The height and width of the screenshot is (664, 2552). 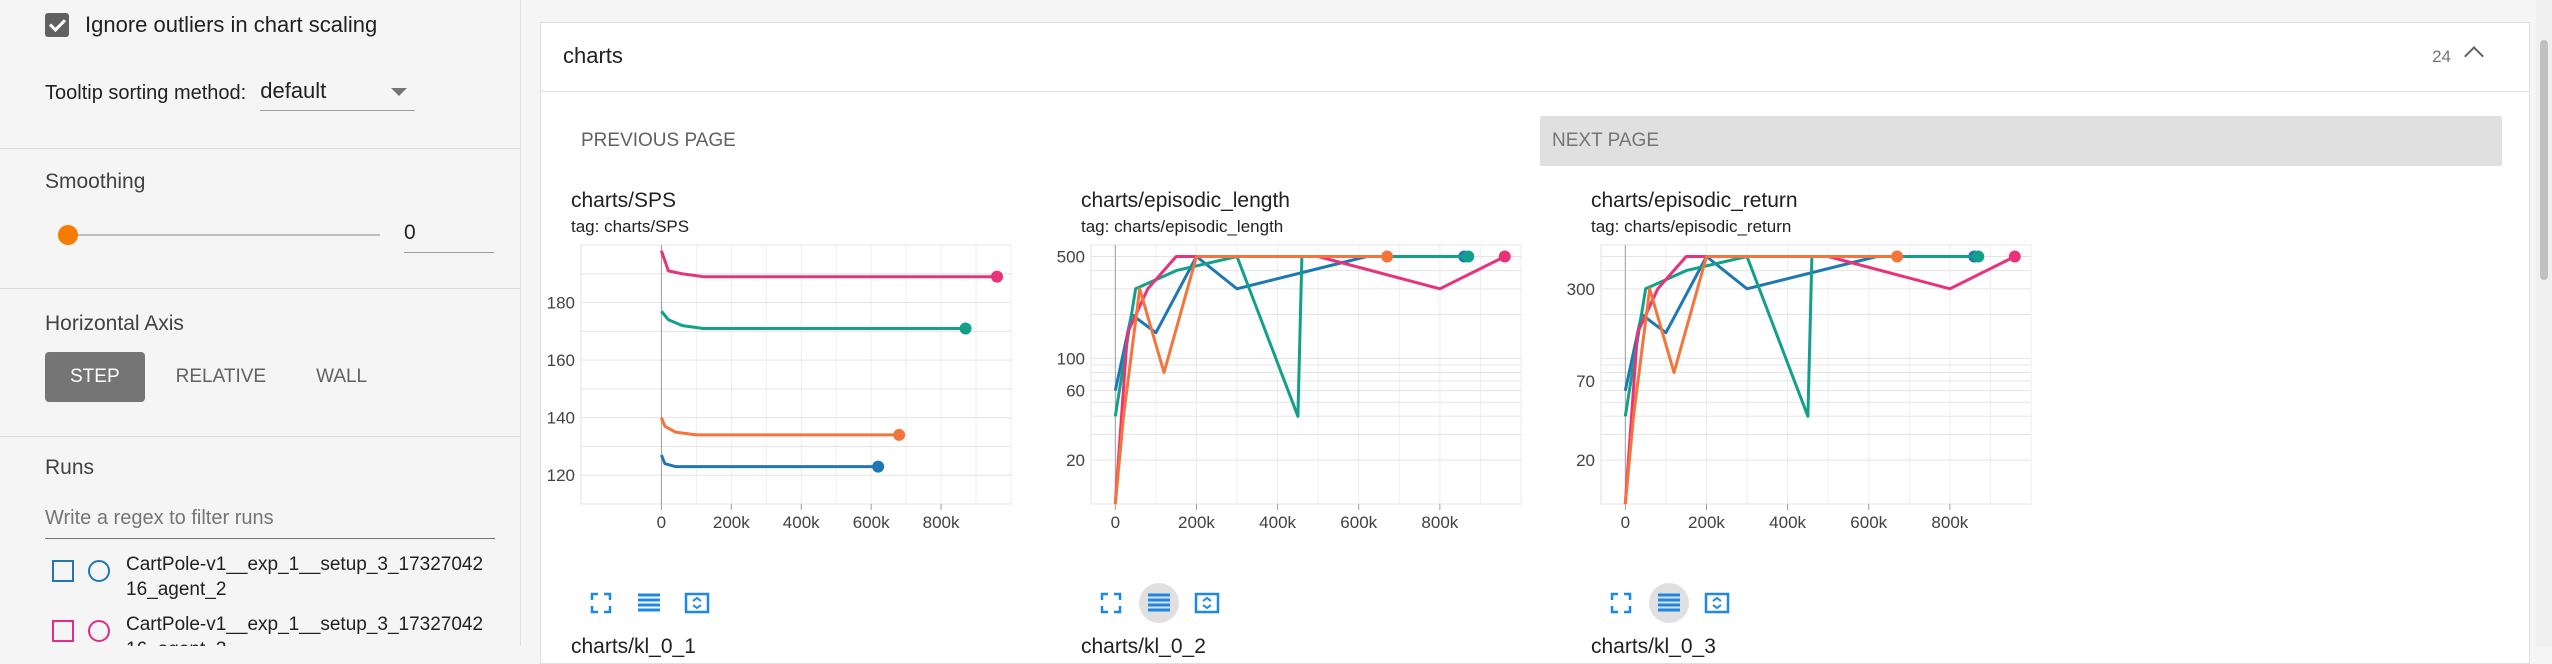 I want to click on chart-plot-episodic-return: 20 70 300 0 200k 400k 600k 800k, so click(x=1816, y=389).